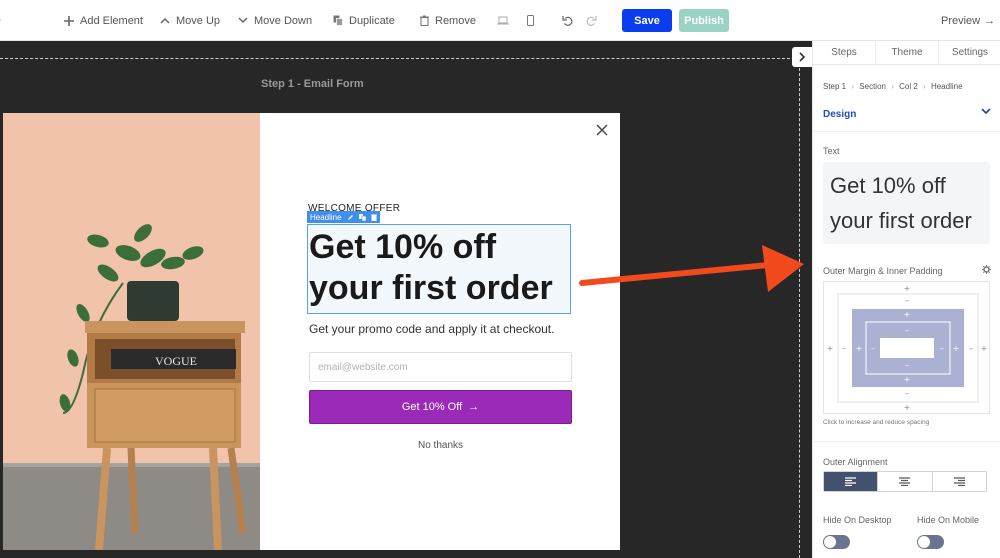  I want to click on hide-mobile-toggle, so click(930, 542).